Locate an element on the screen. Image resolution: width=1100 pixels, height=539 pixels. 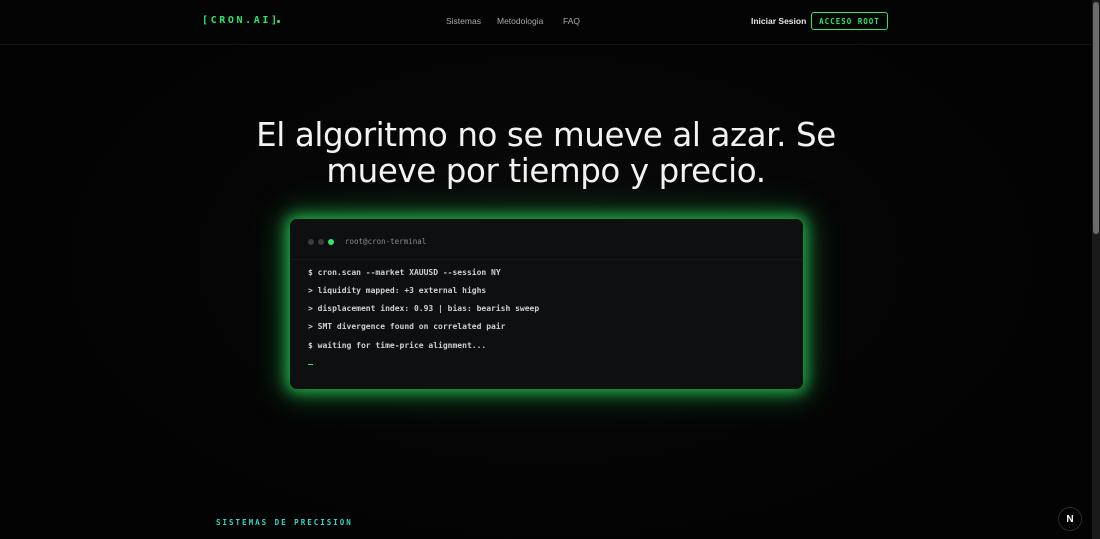
nav-link-faq: FAQ is located at coordinates (571, 21).